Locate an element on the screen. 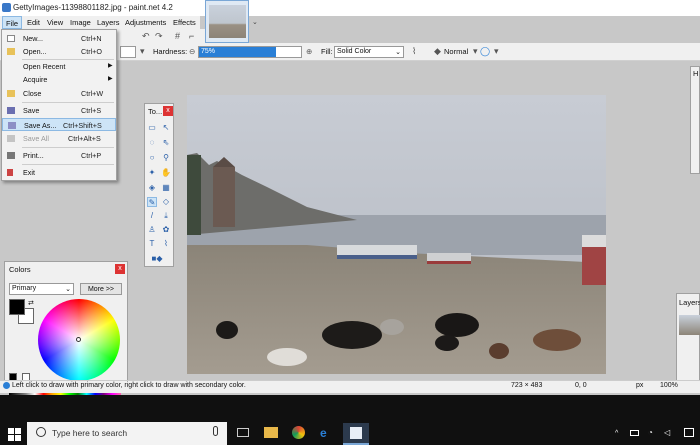 The image size is (700, 445). pan-icon: ✋ is located at coordinates (166, 173).